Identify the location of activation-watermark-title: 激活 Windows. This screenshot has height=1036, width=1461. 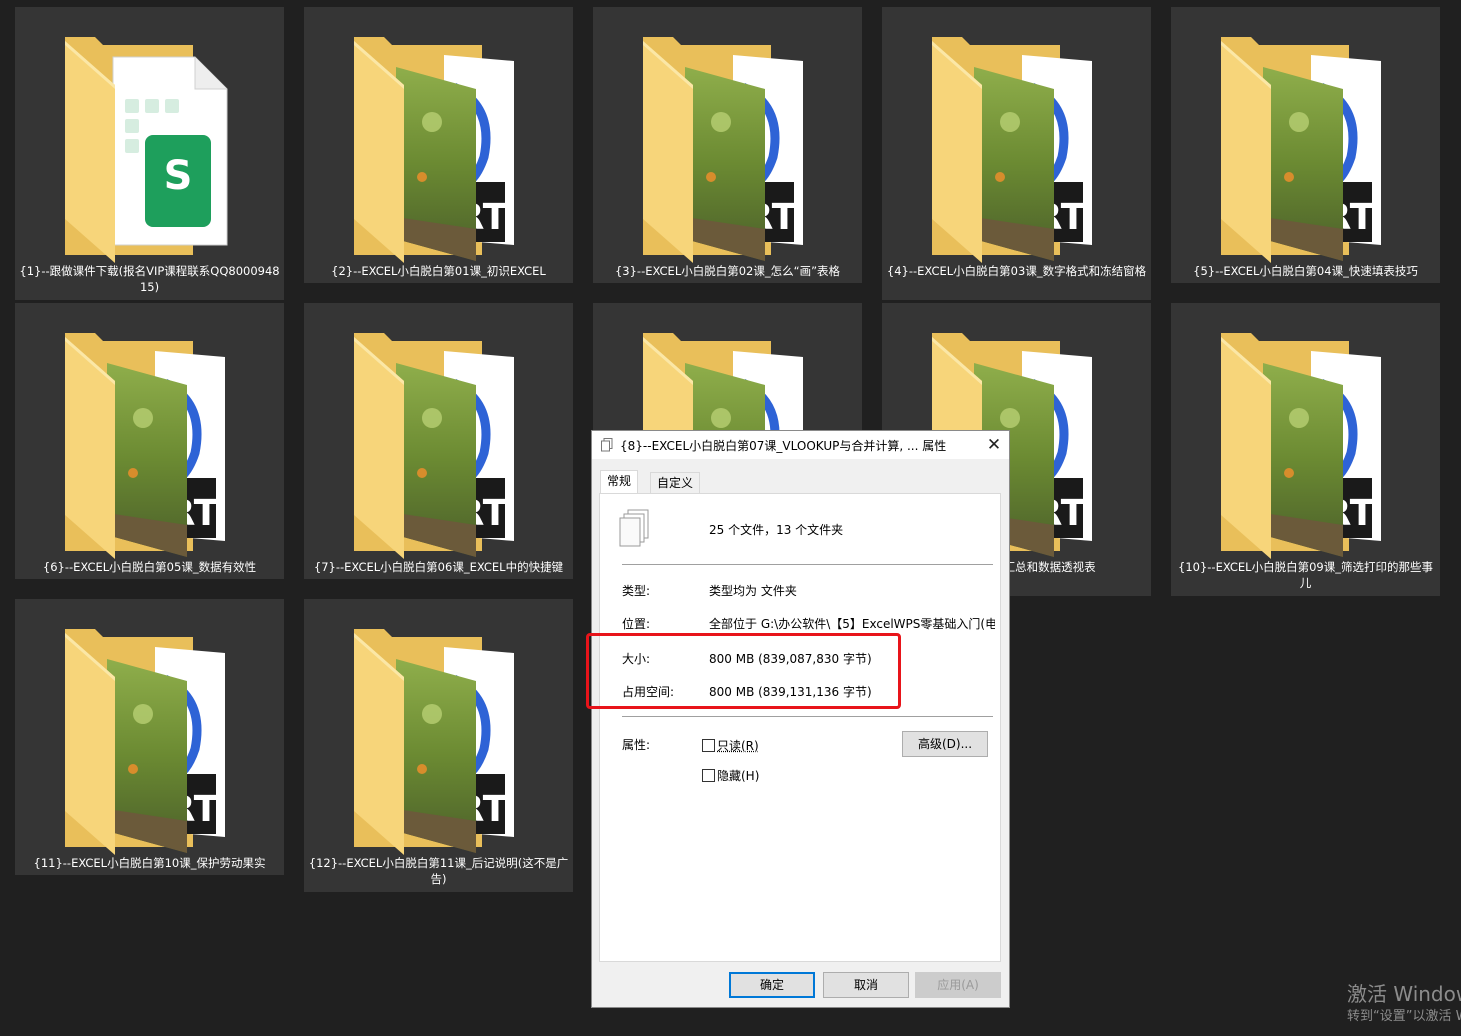
(1404, 994).